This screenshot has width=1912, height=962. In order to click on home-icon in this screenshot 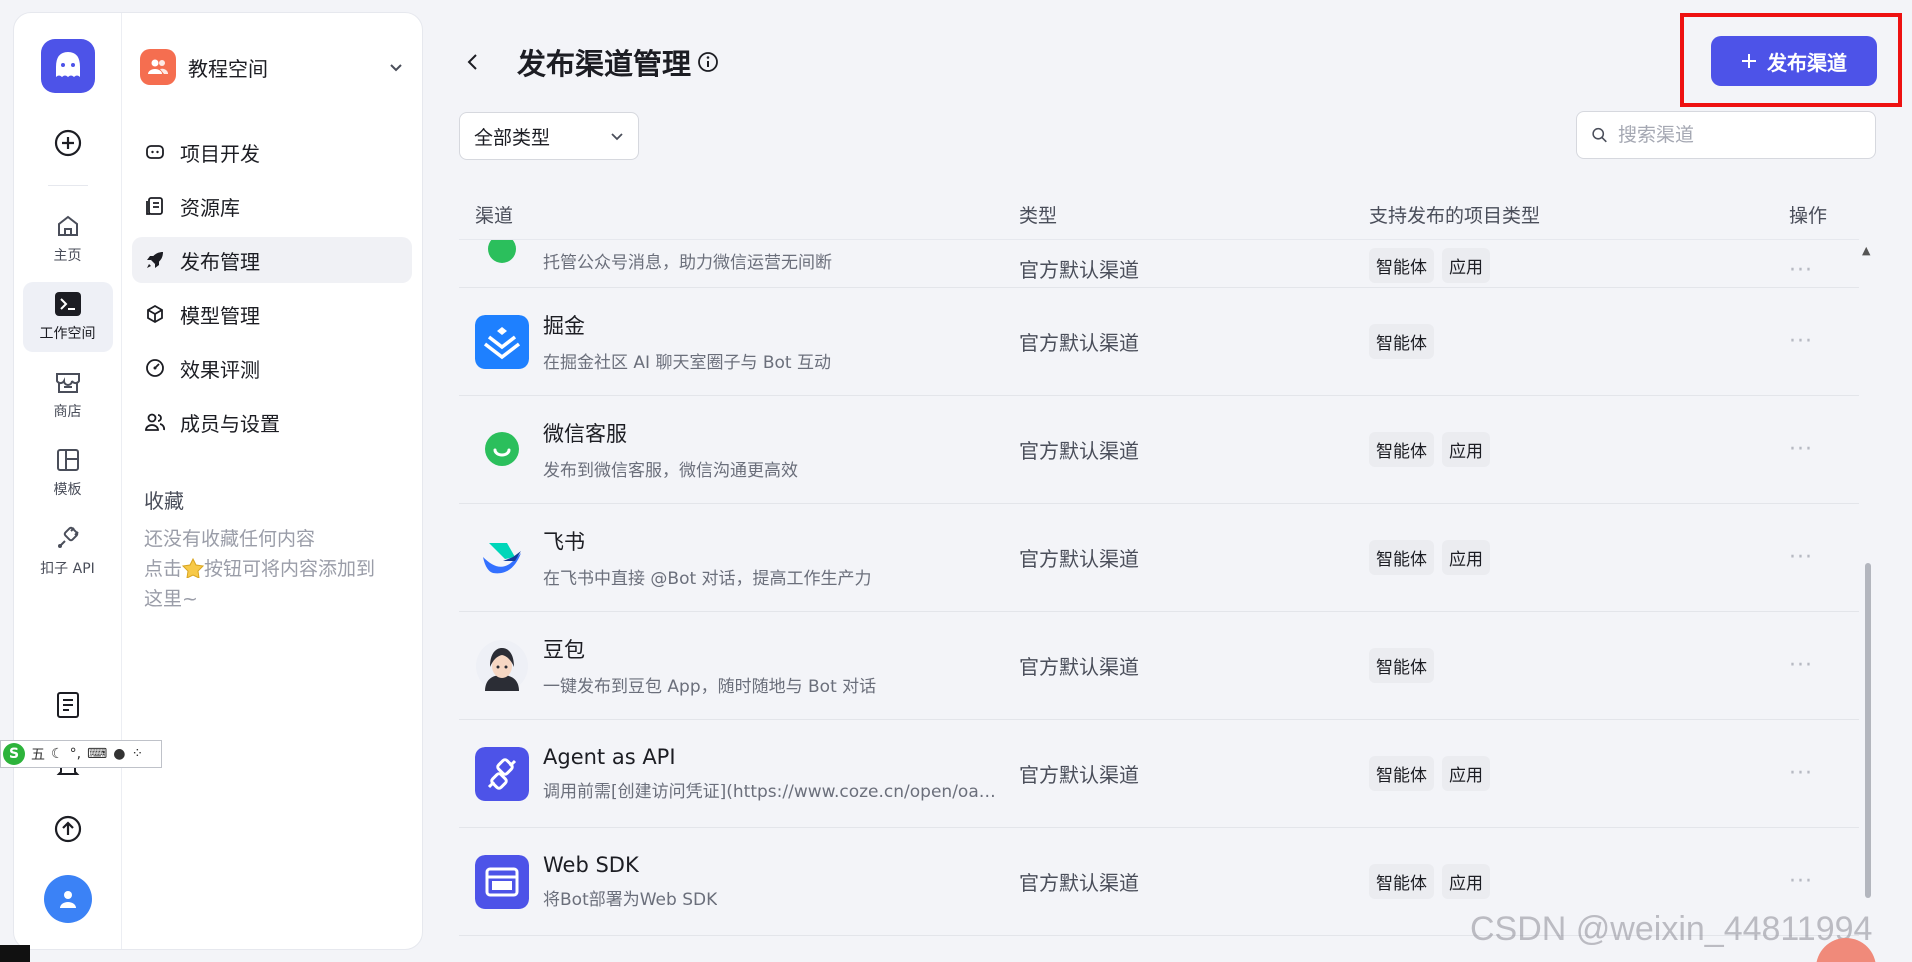, I will do `click(67, 225)`.